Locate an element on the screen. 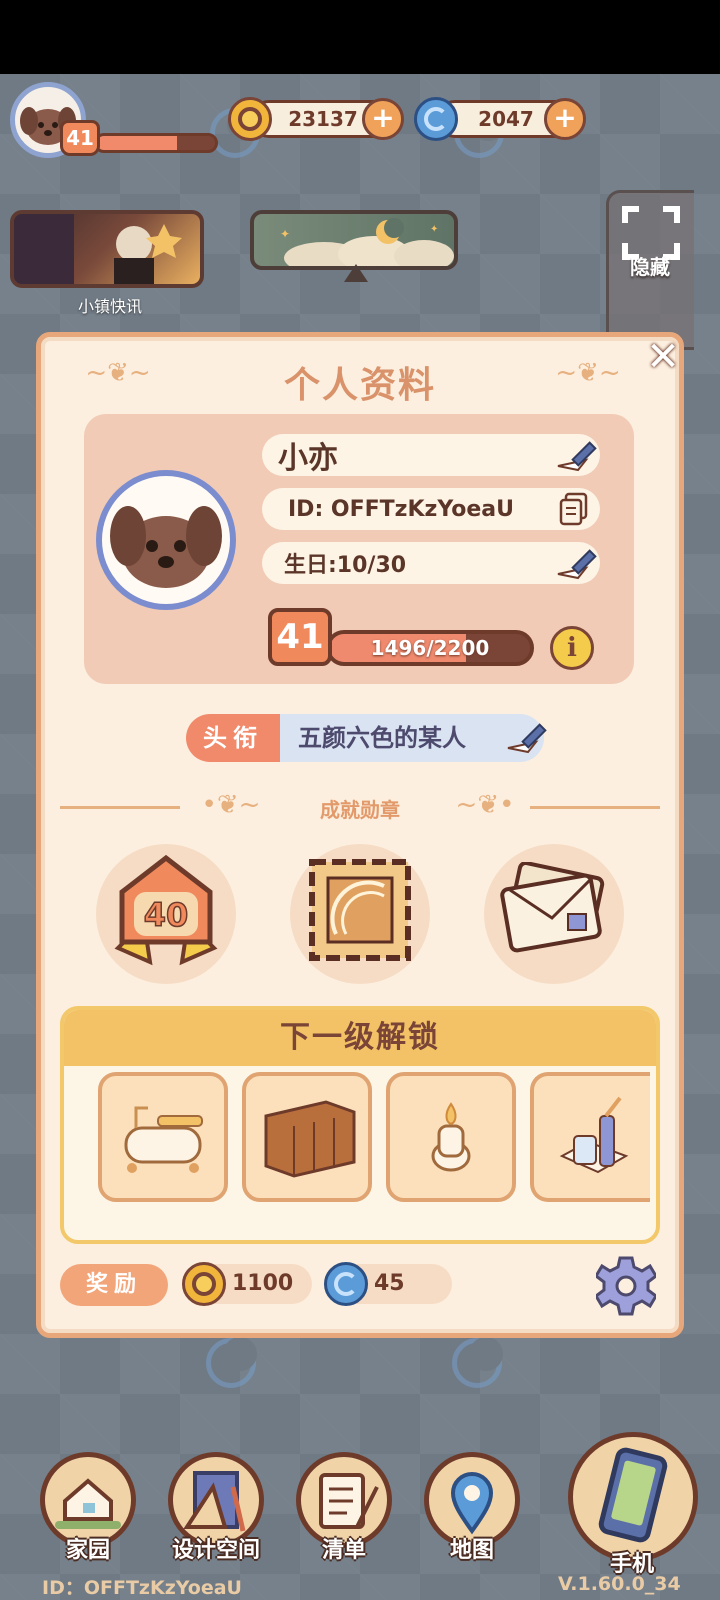 The image size is (720, 1600). bathtub-icon is located at coordinates (163, 1139).